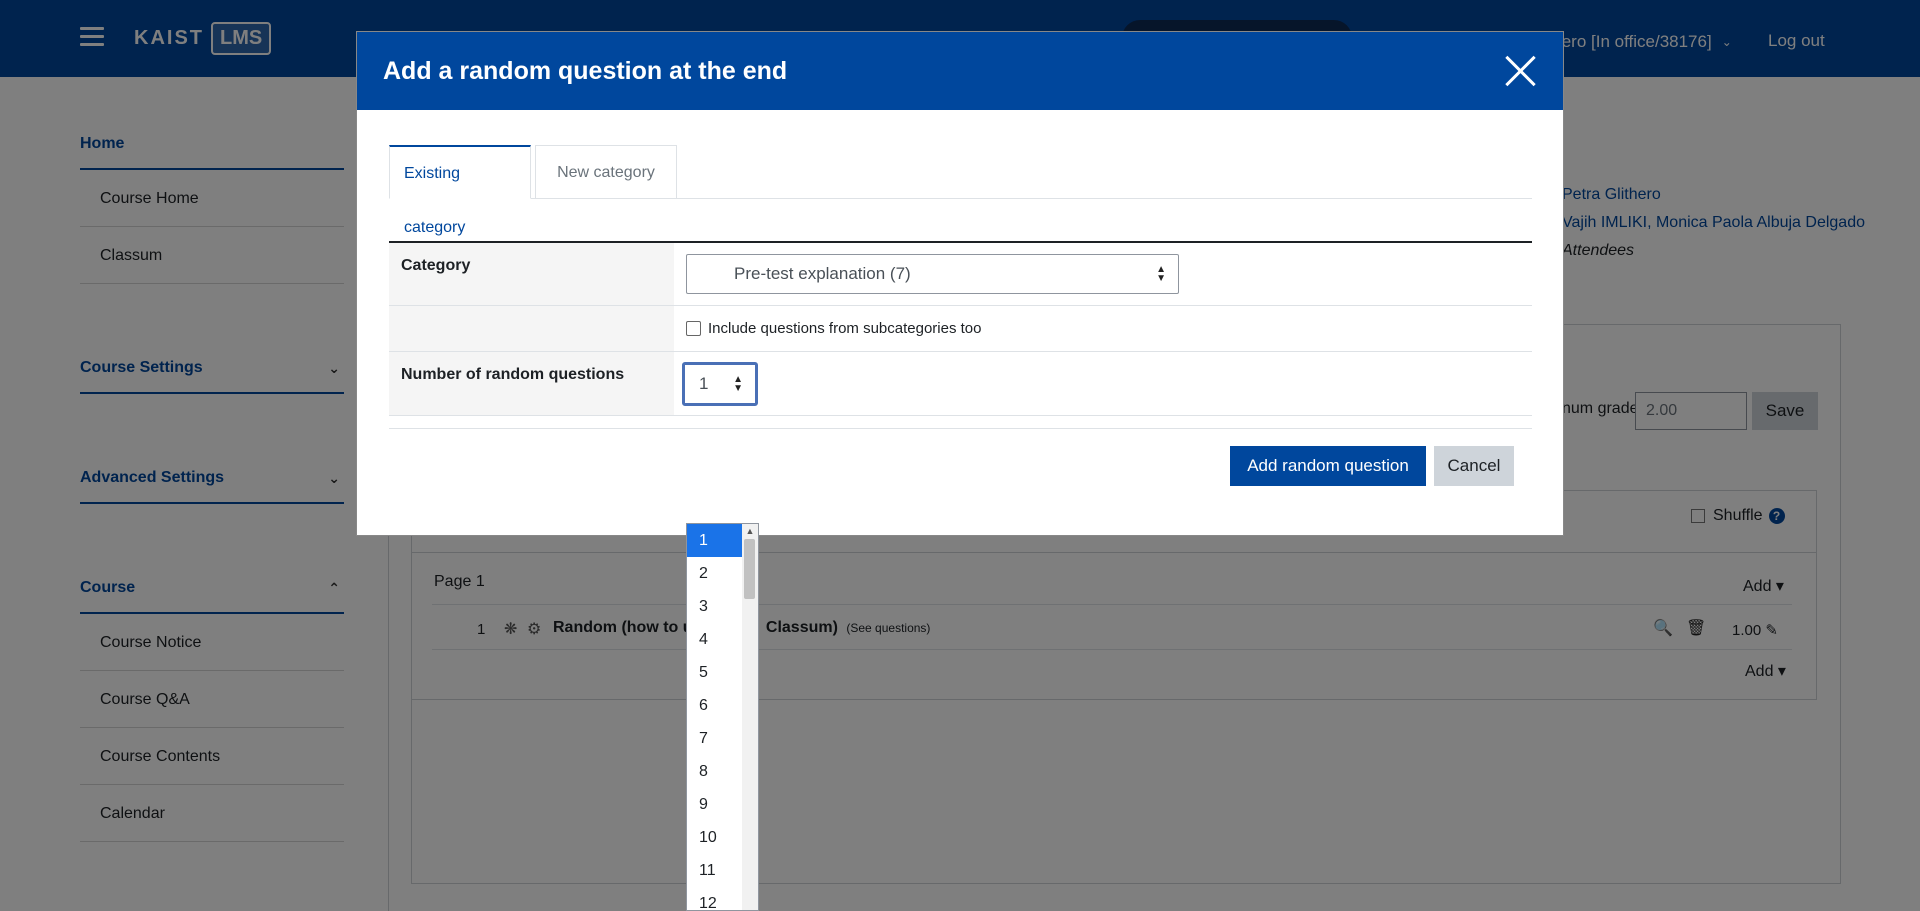 The width and height of the screenshot is (1920, 911). I want to click on dropdown-option: 4, so click(714, 639).